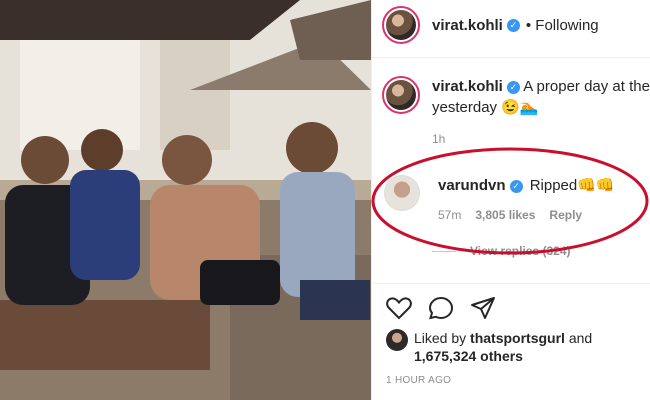 The height and width of the screenshot is (400, 650). I want to click on comment-icon, so click(441, 308).